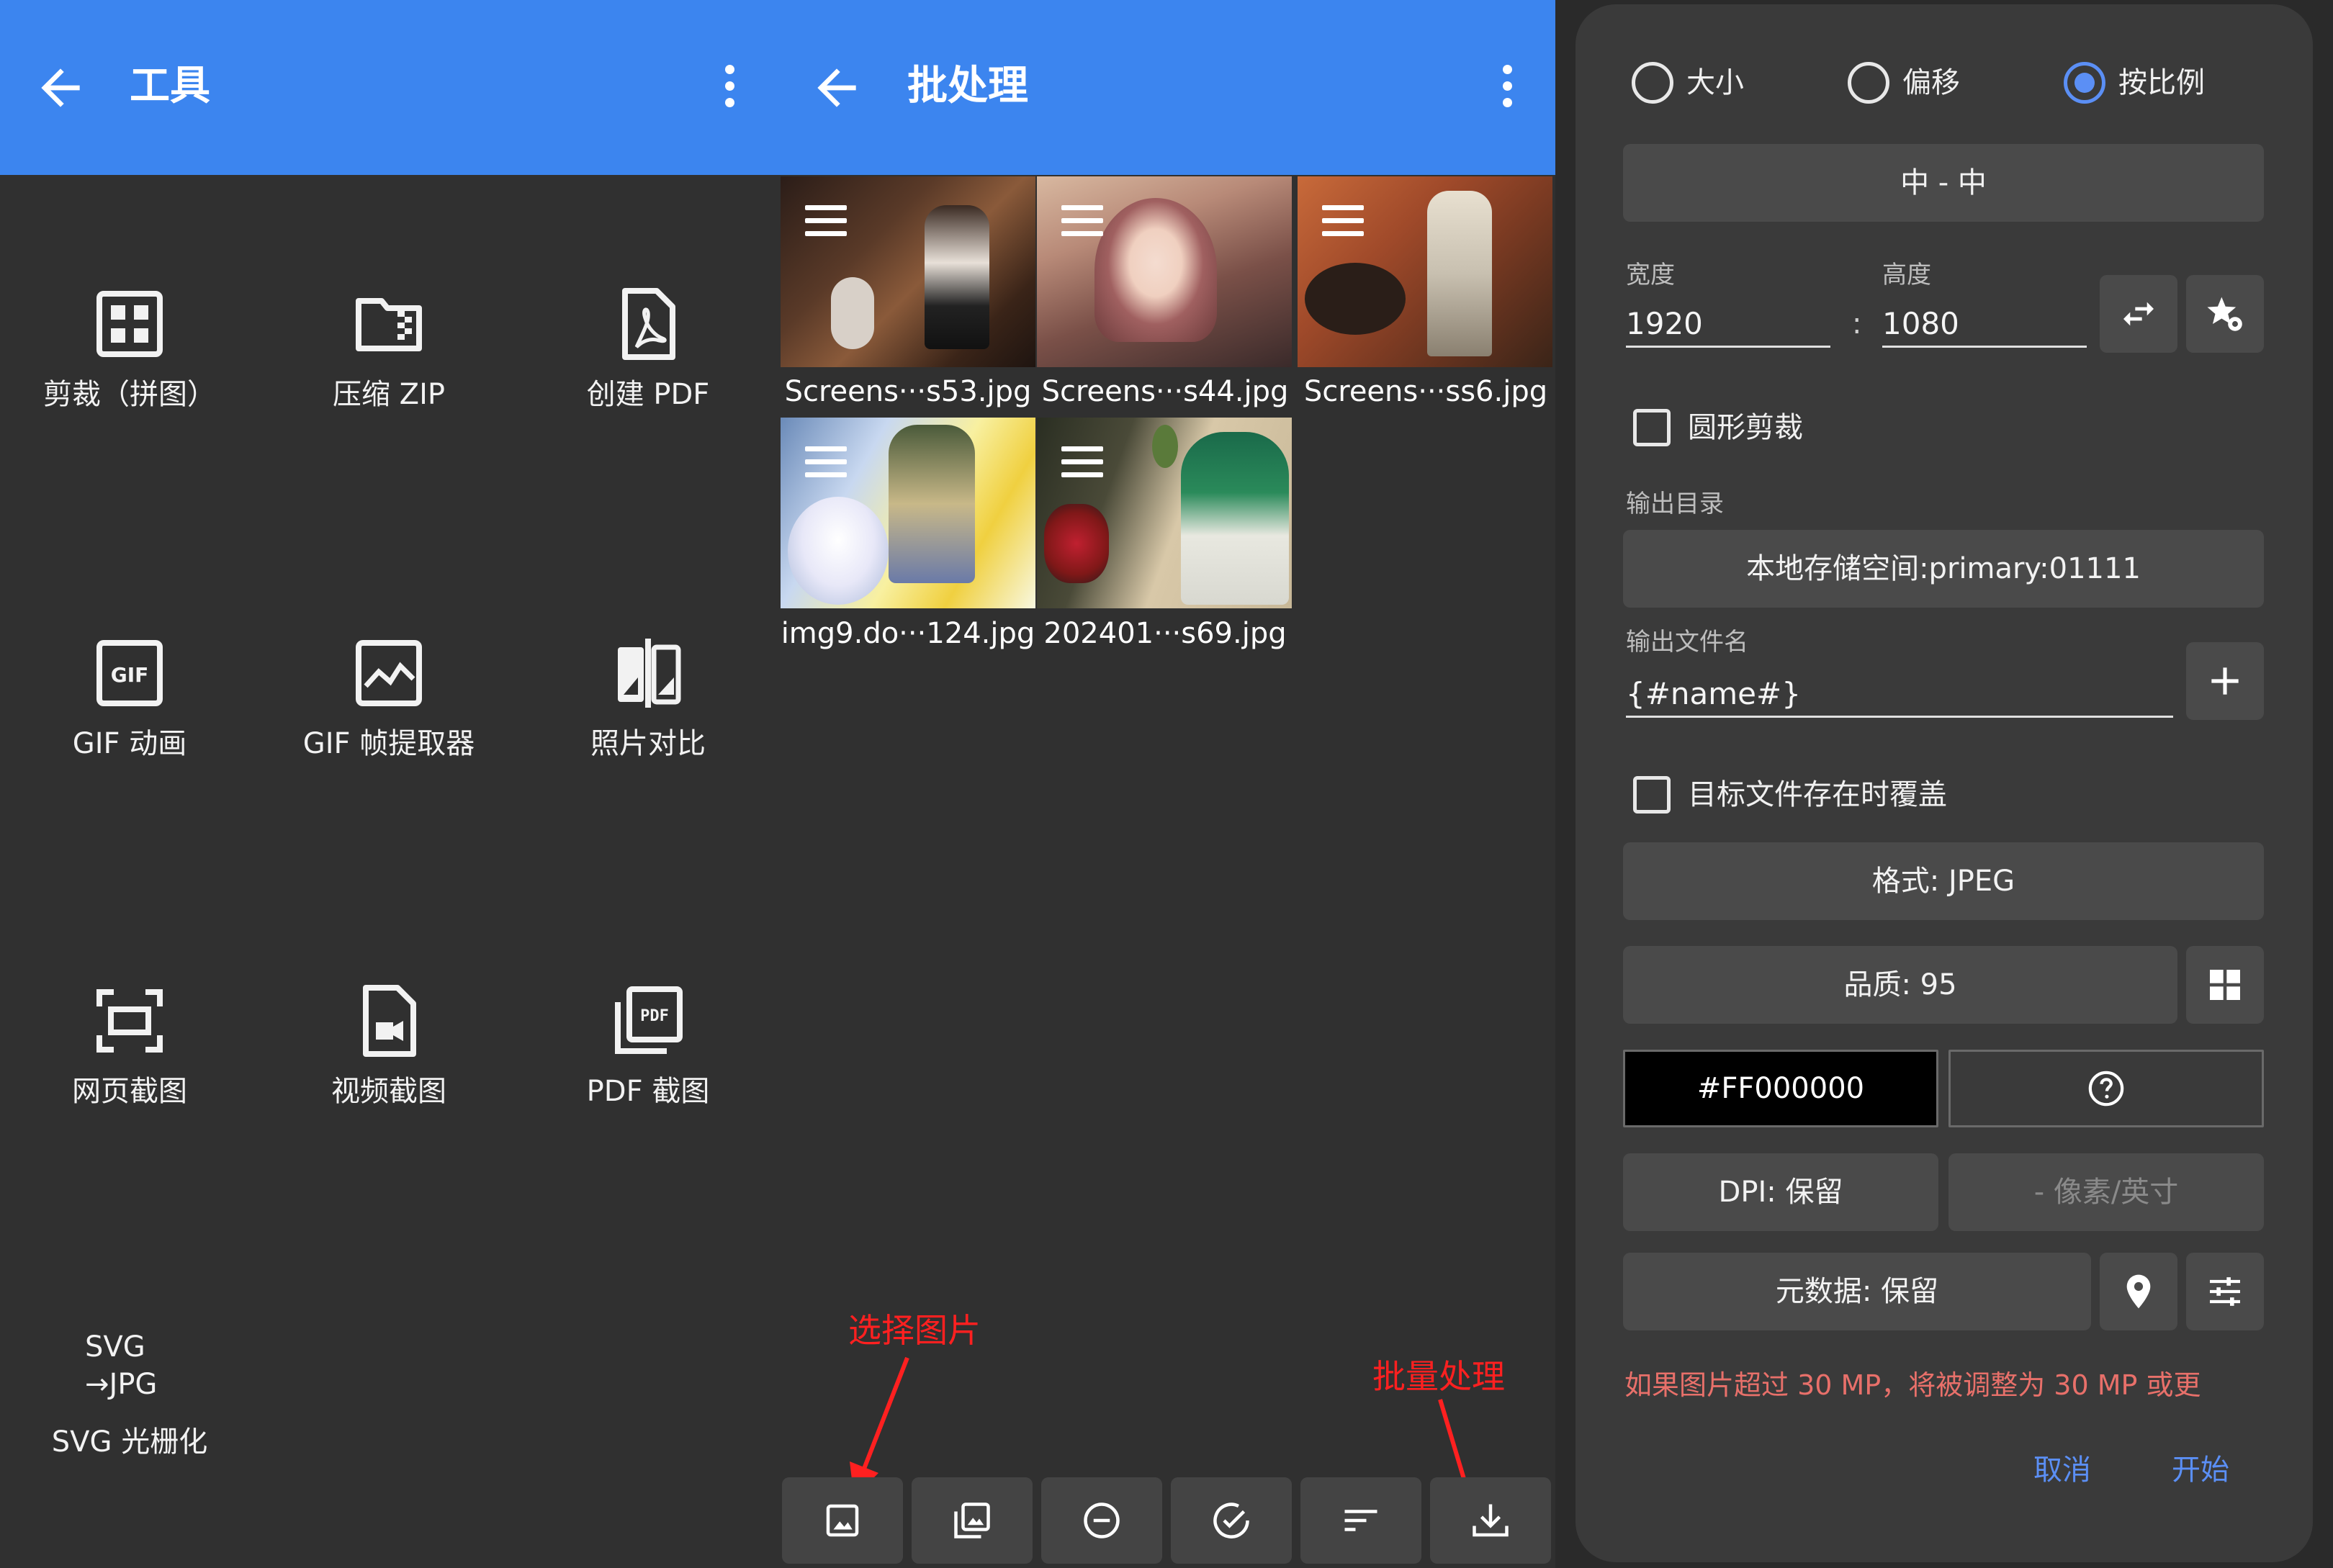 This screenshot has width=2333, height=1568. What do you see at coordinates (648, 1091) in the screenshot?
I see `tool-label: PDF 截图` at bounding box center [648, 1091].